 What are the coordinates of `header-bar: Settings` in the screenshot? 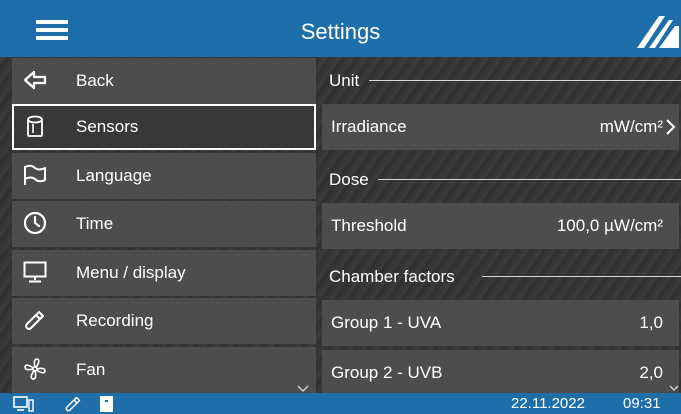 It's located at (340, 28).